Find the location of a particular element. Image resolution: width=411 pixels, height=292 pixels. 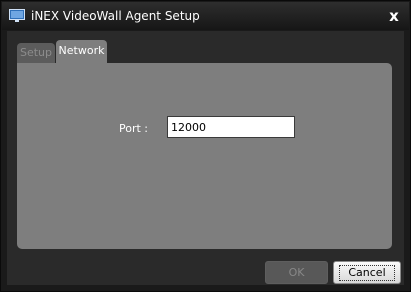

close-button: x is located at coordinates (394, 16).